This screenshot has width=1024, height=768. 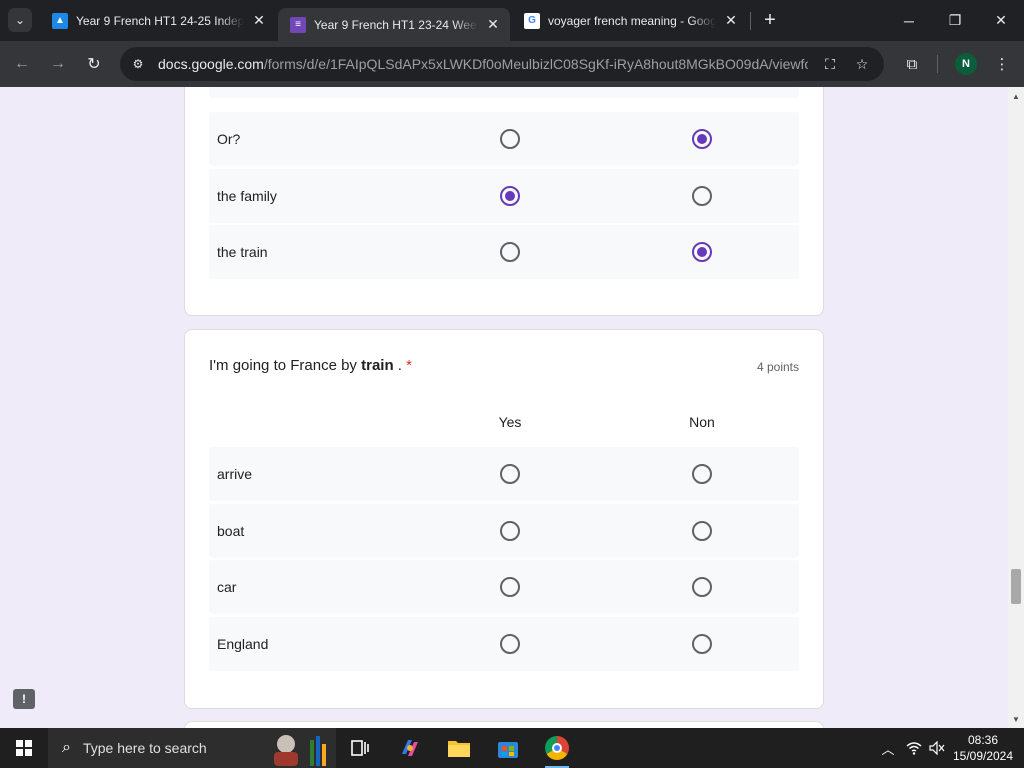 I want to click on question-title-text: I'm going to France by, so click(x=285, y=365).